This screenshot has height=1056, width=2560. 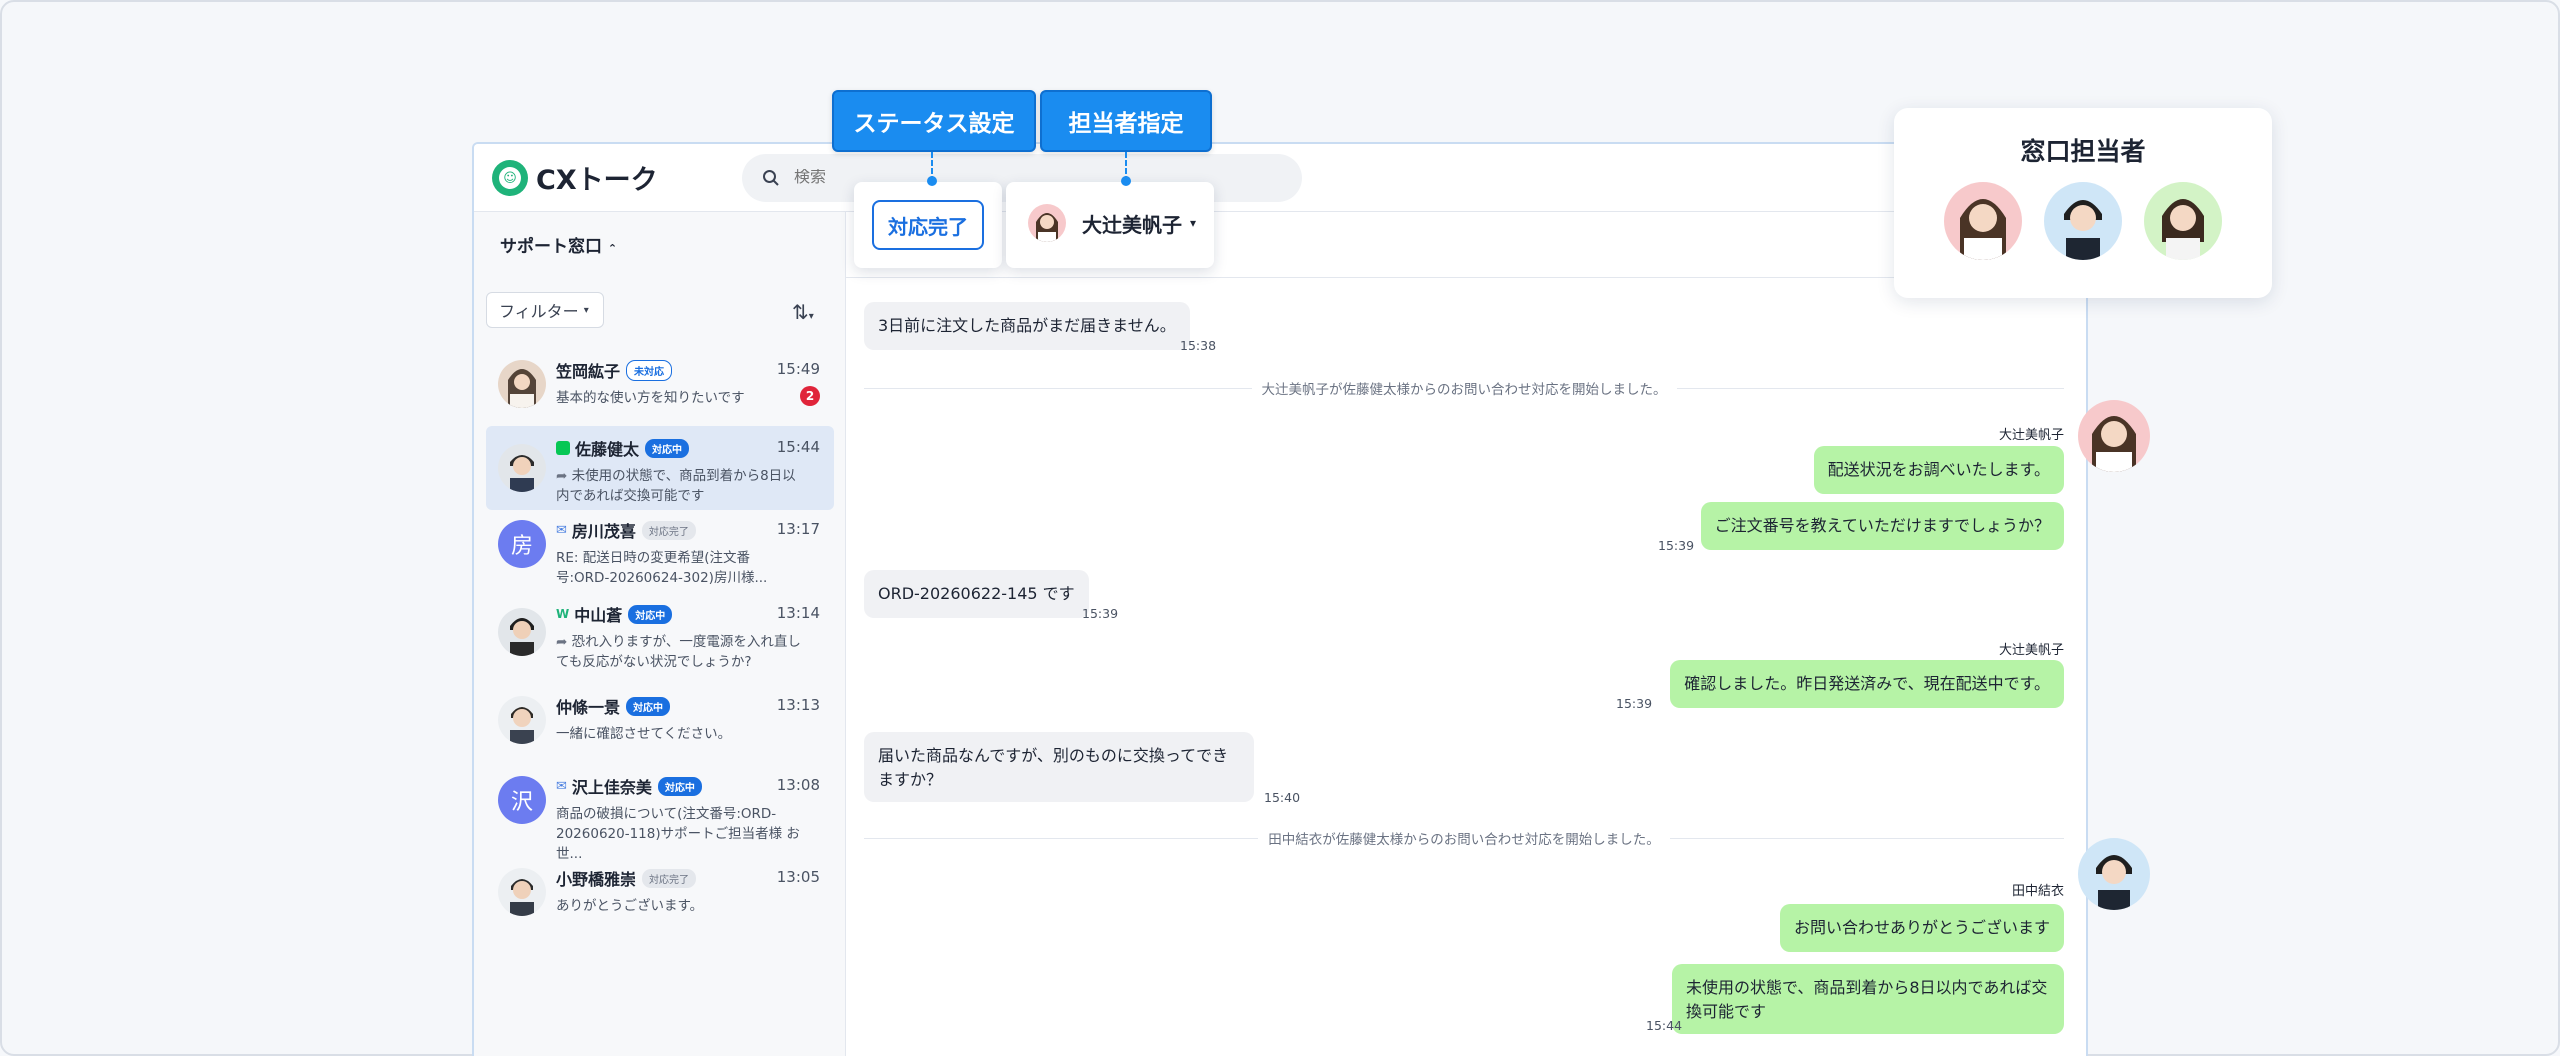 What do you see at coordinates (976, 594) in the screenshot?
I see `incoming-message: ORD-20260622-145 です` at bounding box center [976, 594].